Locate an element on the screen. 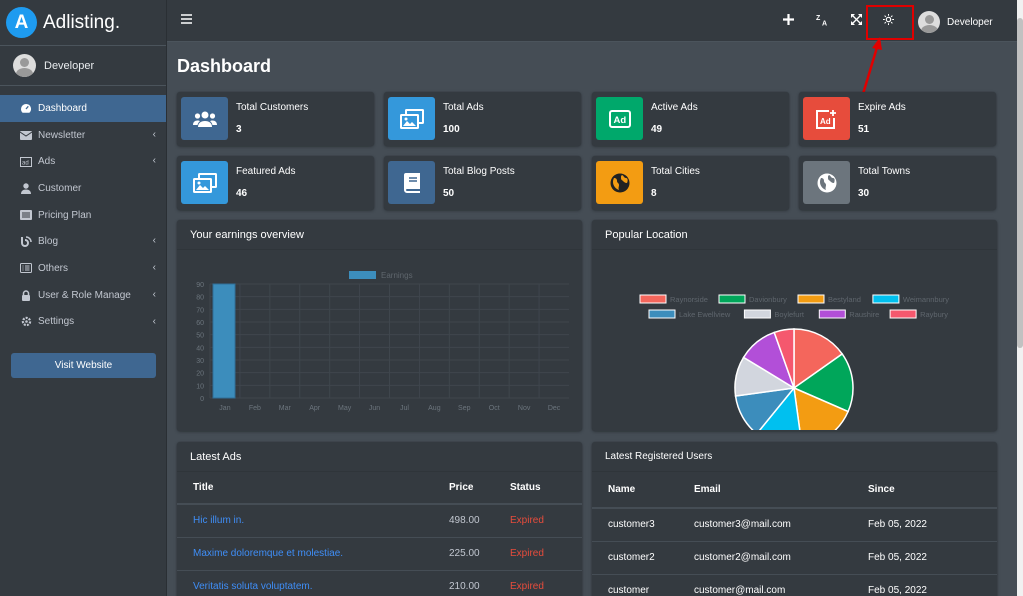 Image resolution: width=1023 pixels, height=596 pixels. ad-expire-icon: Ad is located at coordinates (826, 118).